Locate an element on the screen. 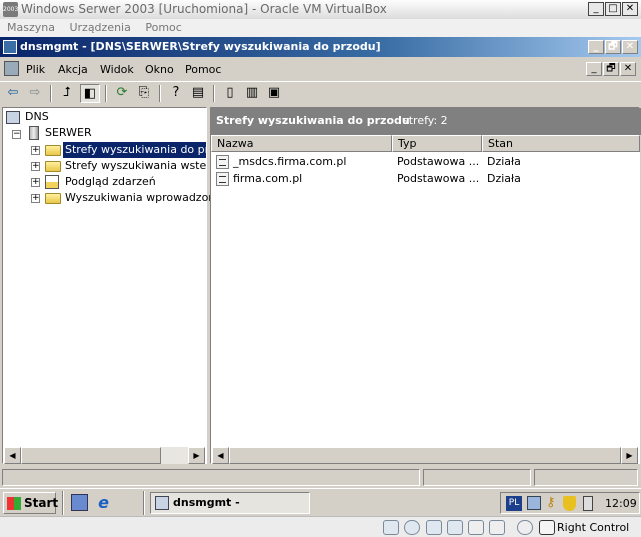 Image resolution: width=641 pixels, height=537 pixels. mmc-menubar: Plik Akcja Widok Okno Pomoc _ 🗗 ✕ is located at coordinates (320, 69).